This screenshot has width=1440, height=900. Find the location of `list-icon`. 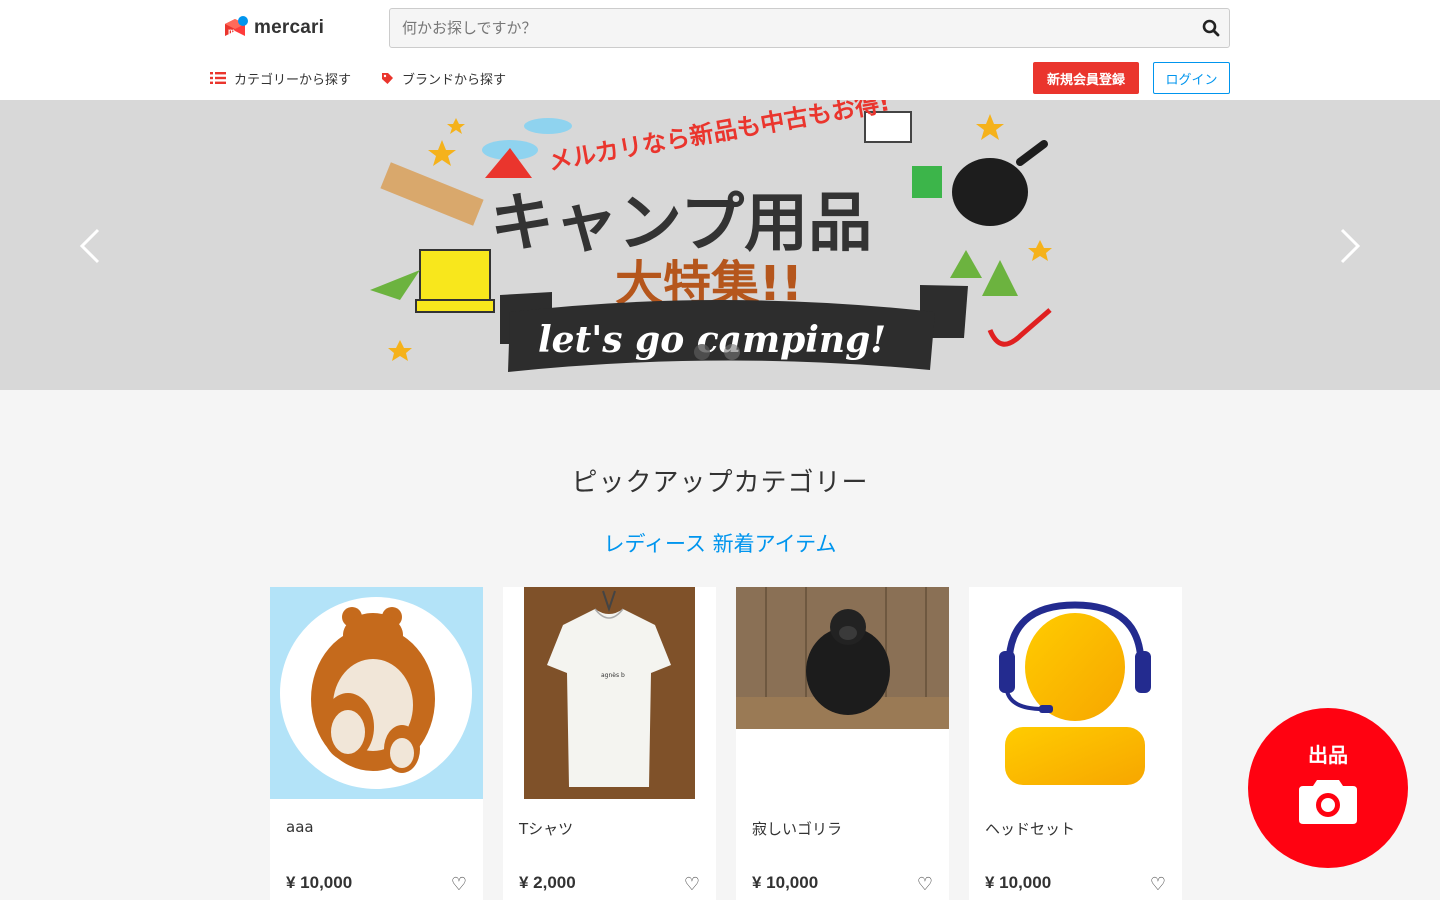

list-icon is located at coordinates (218, 78).